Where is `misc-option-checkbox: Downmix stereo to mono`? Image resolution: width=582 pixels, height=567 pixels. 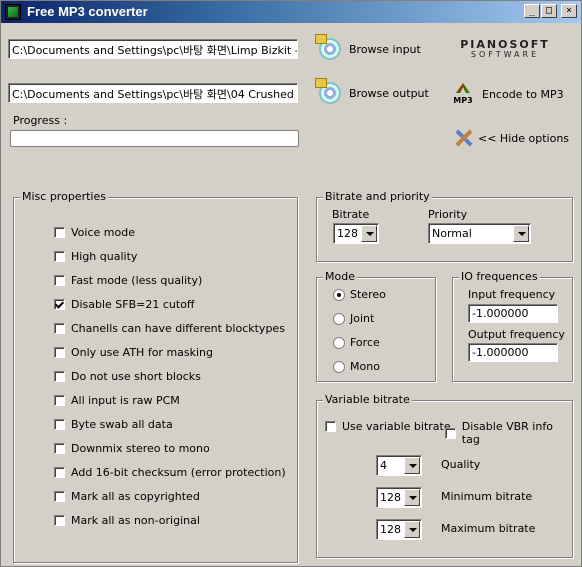
misc-option-checkbox: Downmix stereo to mono is located at coordinates (132, 448).